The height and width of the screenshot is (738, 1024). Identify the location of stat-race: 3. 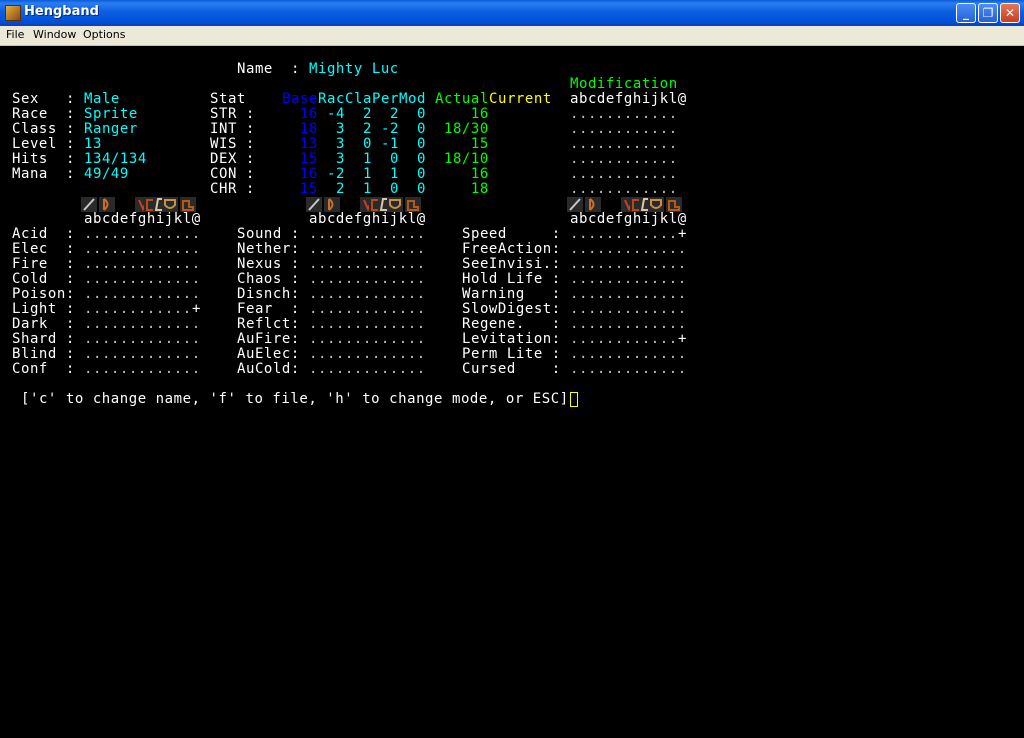
(331, 129).